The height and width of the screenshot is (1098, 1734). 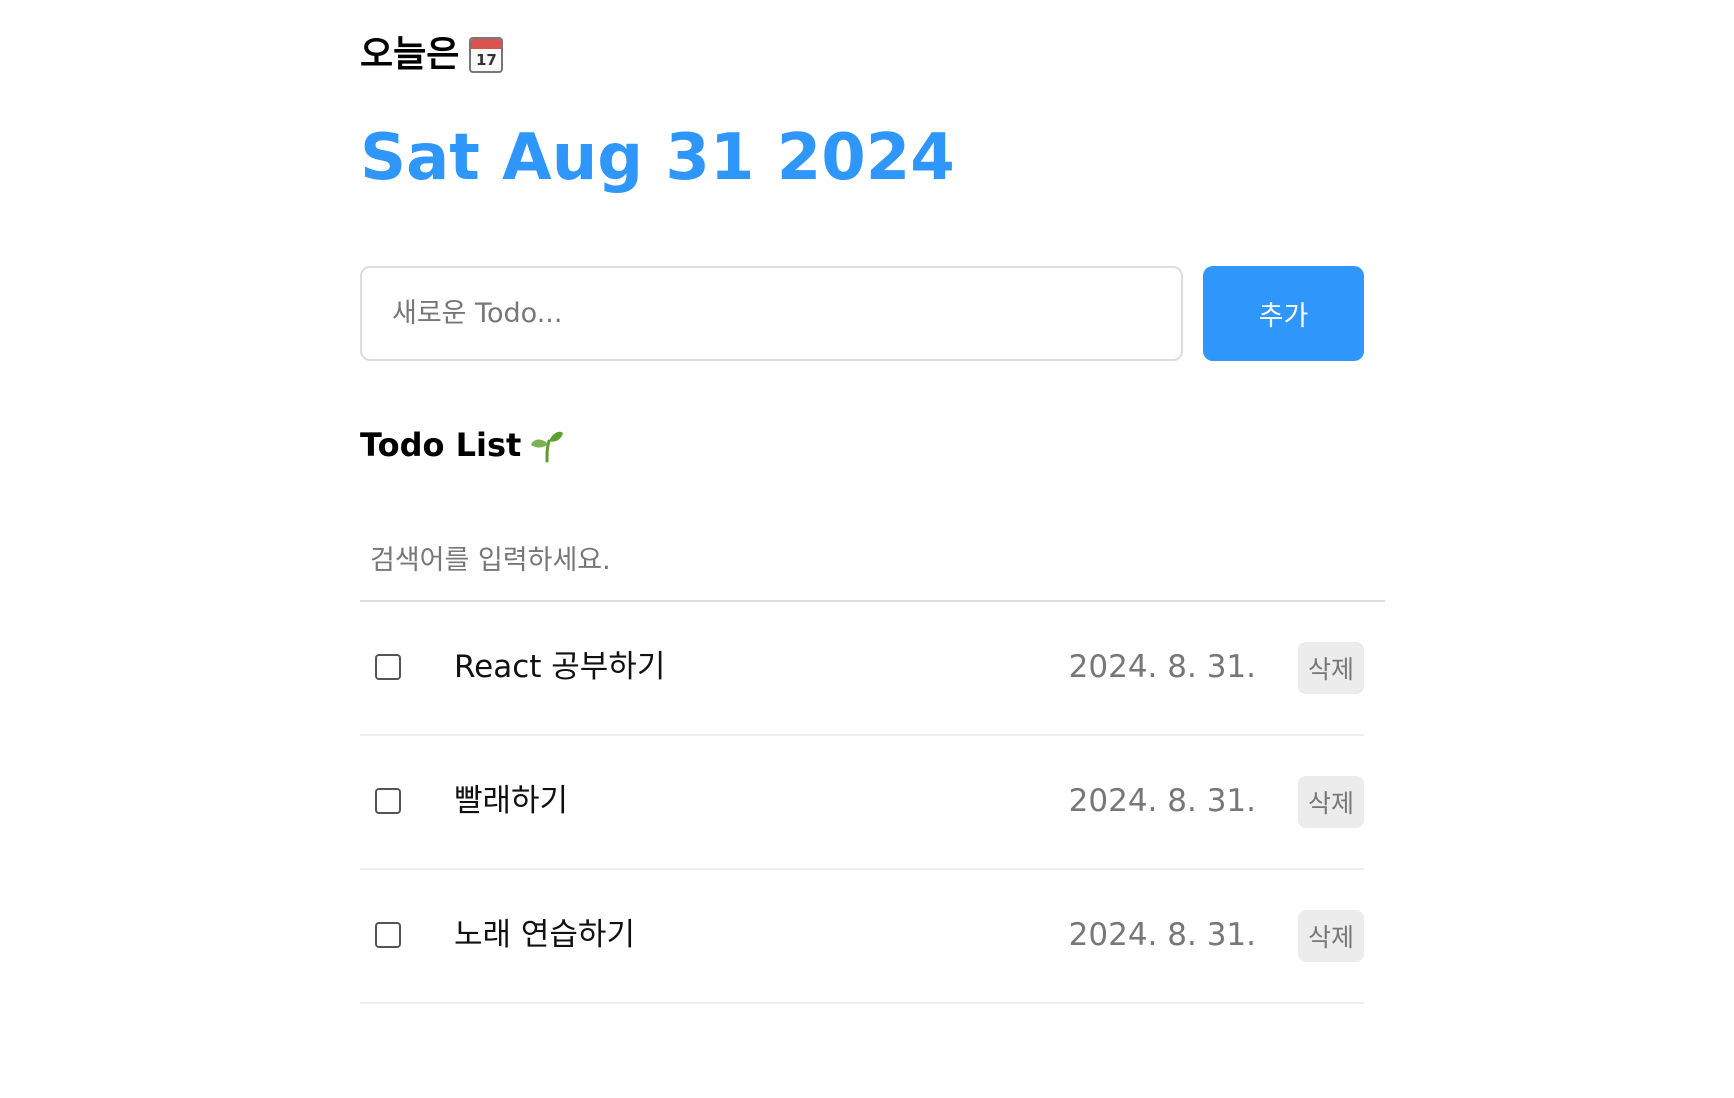 I want to click on calendar-icon: 17, so click(x=486, y=55).